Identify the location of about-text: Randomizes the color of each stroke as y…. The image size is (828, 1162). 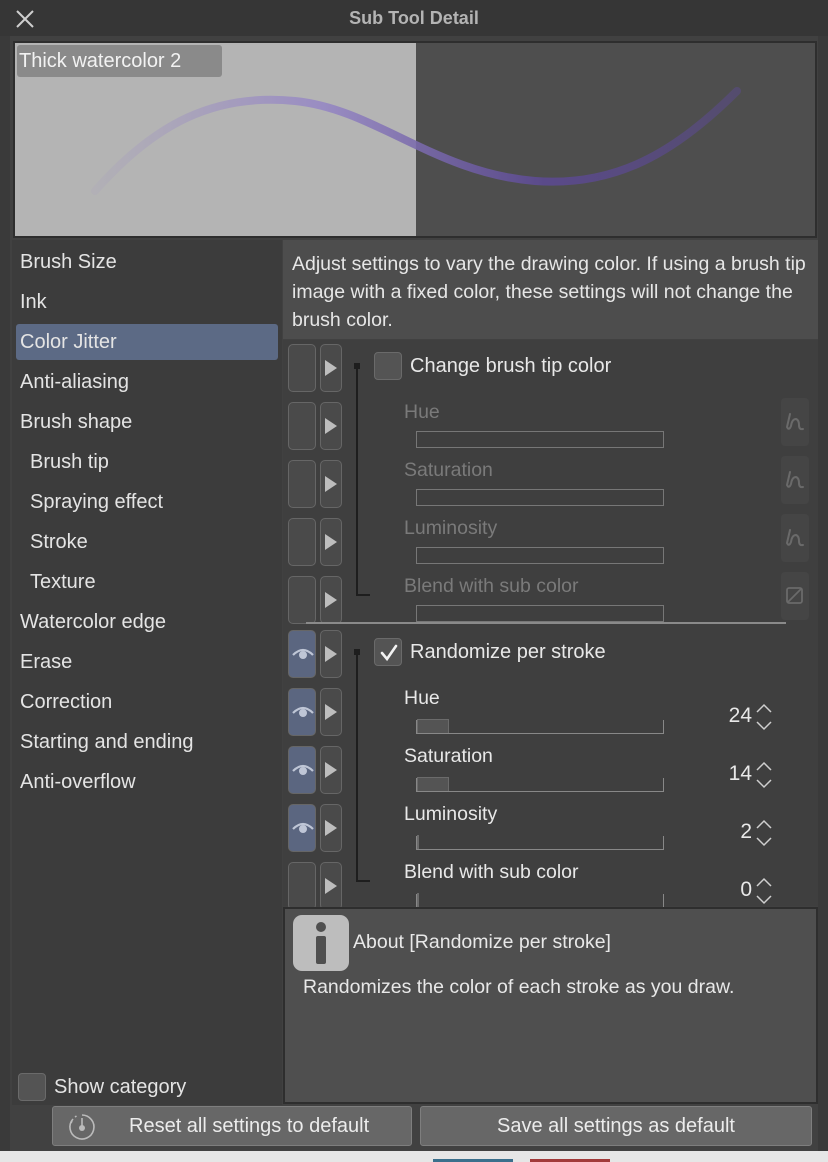
(519, 987).